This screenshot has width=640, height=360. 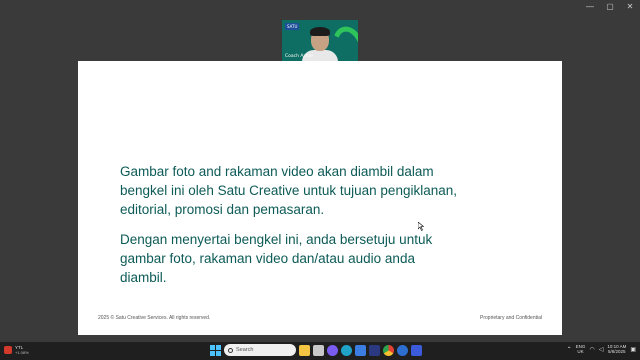 What do you see at coordinates (569, 349) in the screenshot?
I see `chevron-up-icon: ⌃` at bounding box center [569, 349].